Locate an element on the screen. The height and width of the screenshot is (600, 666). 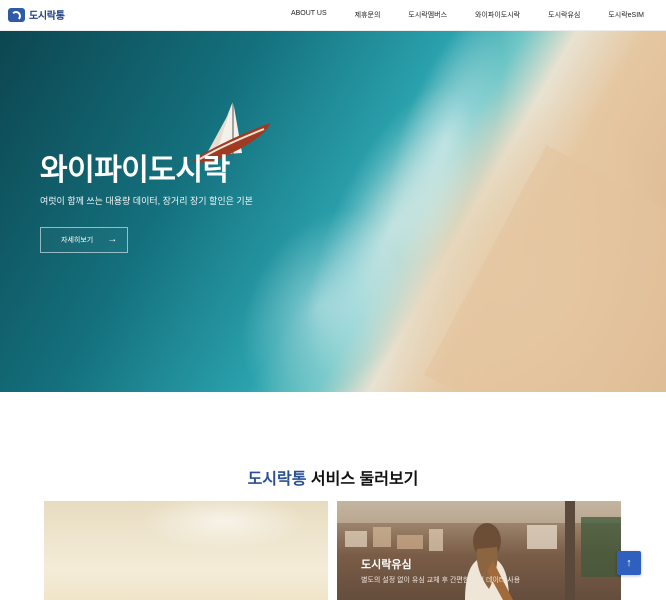
hero-title: 와이파이도시락 is located at coordinates (135, 170).